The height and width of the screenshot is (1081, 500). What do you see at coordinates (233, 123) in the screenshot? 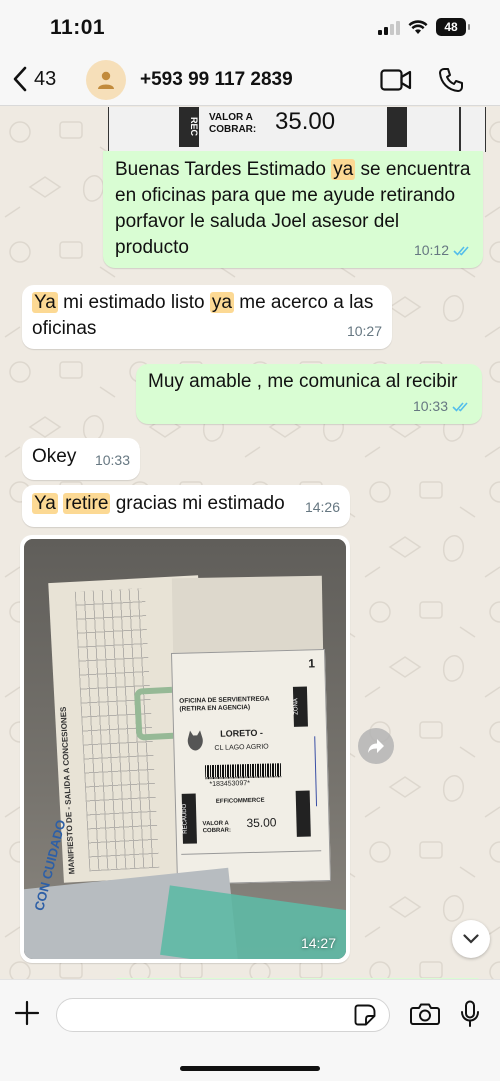
I see `value-label: VALOR A COBRAR:` at bounding box center [233, 123].